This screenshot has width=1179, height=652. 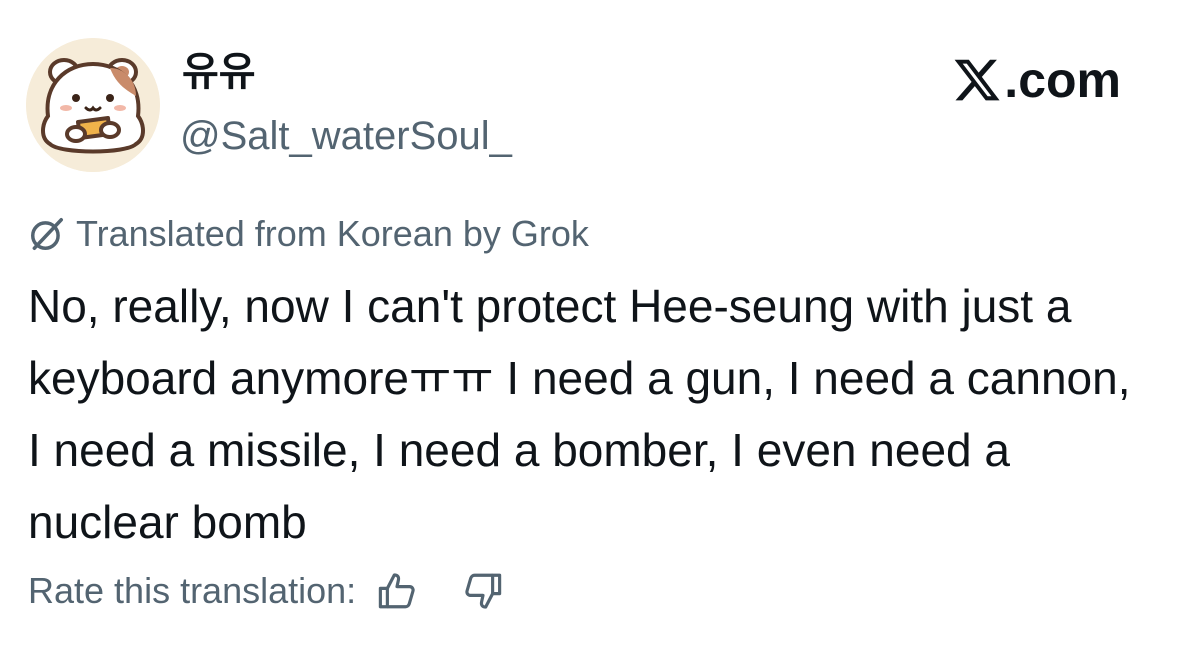 I want to click on author-handle: @Salt_waterSoul_, so click(x=346, y=136).